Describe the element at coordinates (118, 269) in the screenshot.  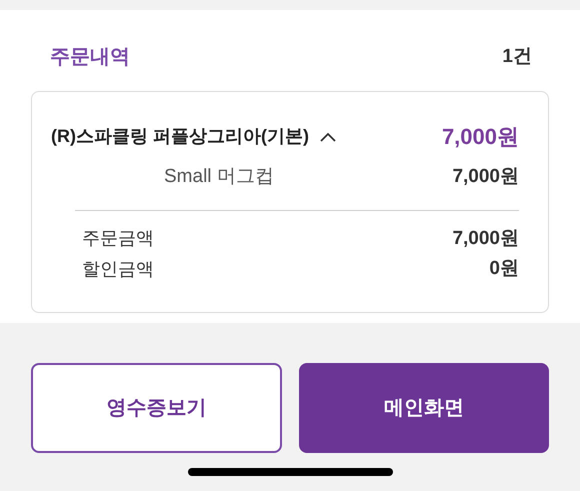
I see `summary-label: 할인금액` at that location.